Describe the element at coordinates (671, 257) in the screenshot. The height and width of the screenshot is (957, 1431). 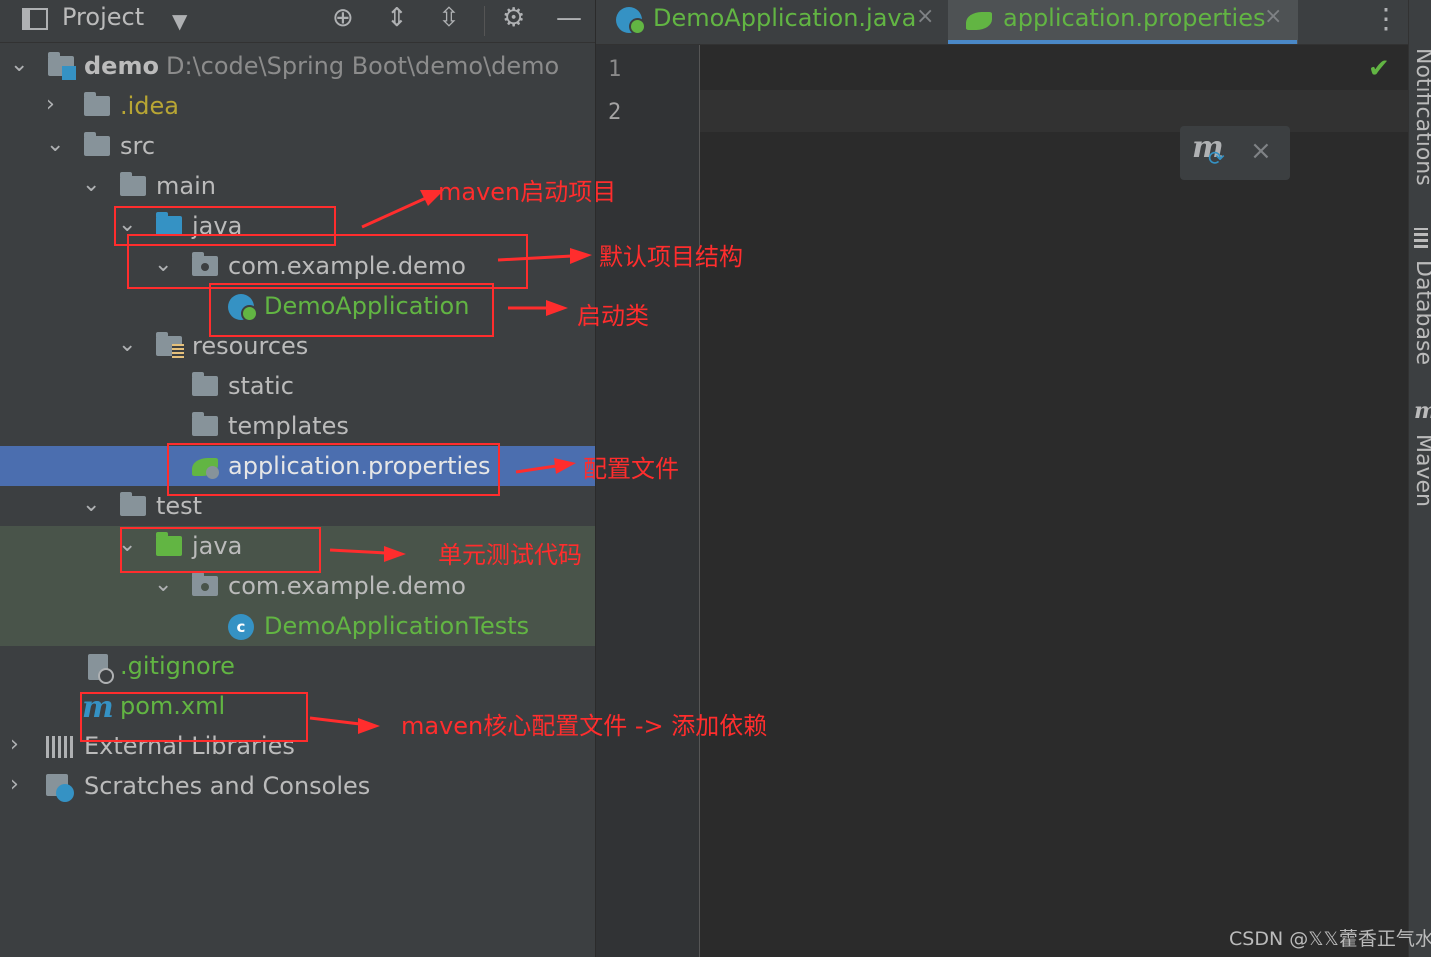
I see `annotation-default-structure: 默认项目结构` at that location.